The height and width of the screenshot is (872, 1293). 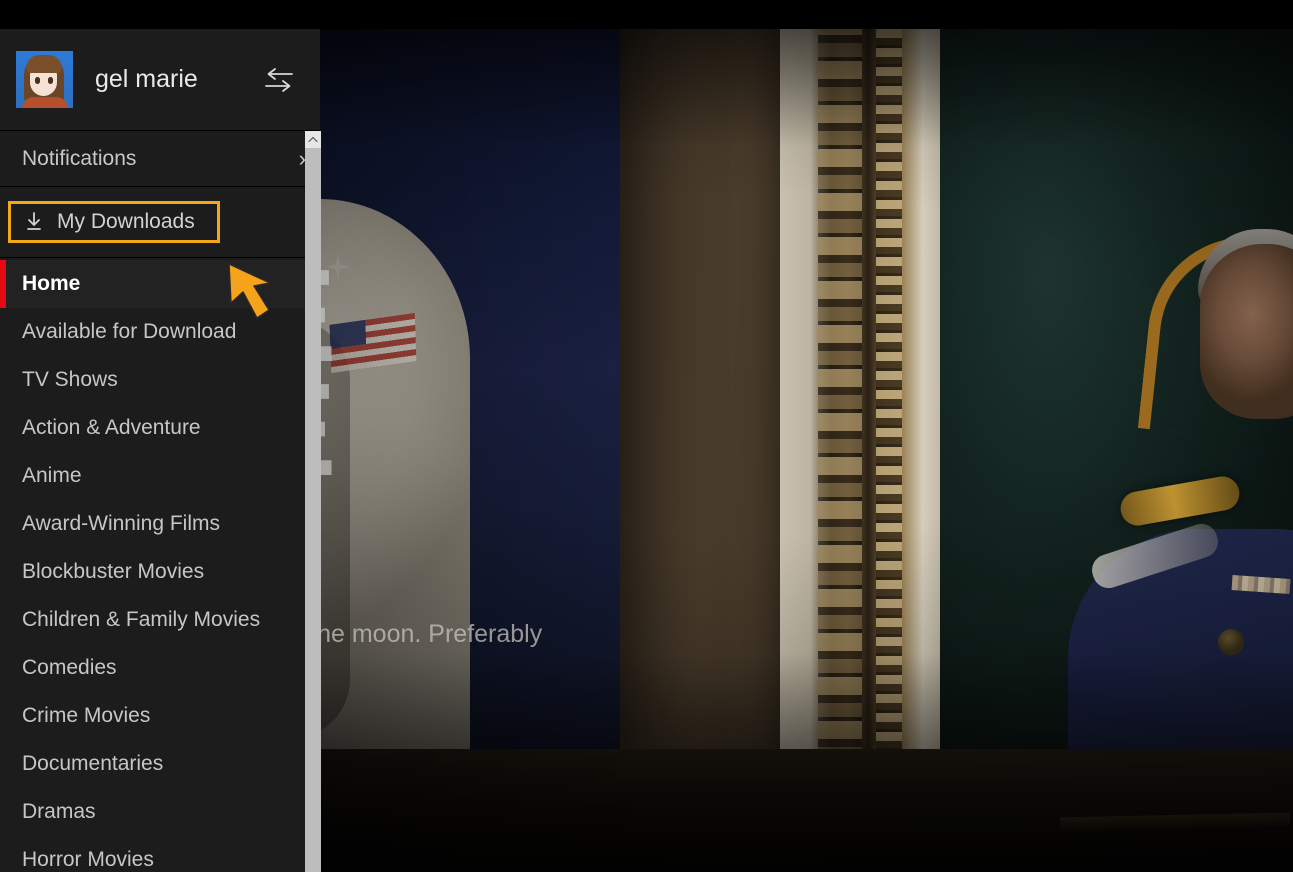 What do you see at coordinates (86, 715) in the screenshot?
I see `sidebar-item-label: Crime Movies` at bounding box center [86, 715].